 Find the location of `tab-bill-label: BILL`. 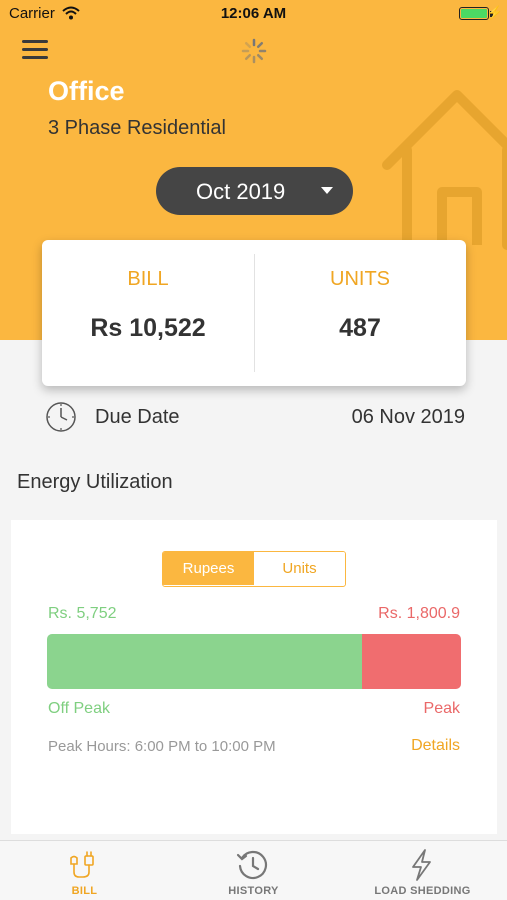

tab-bill-label: BILL is located at coordinates (84, 891).